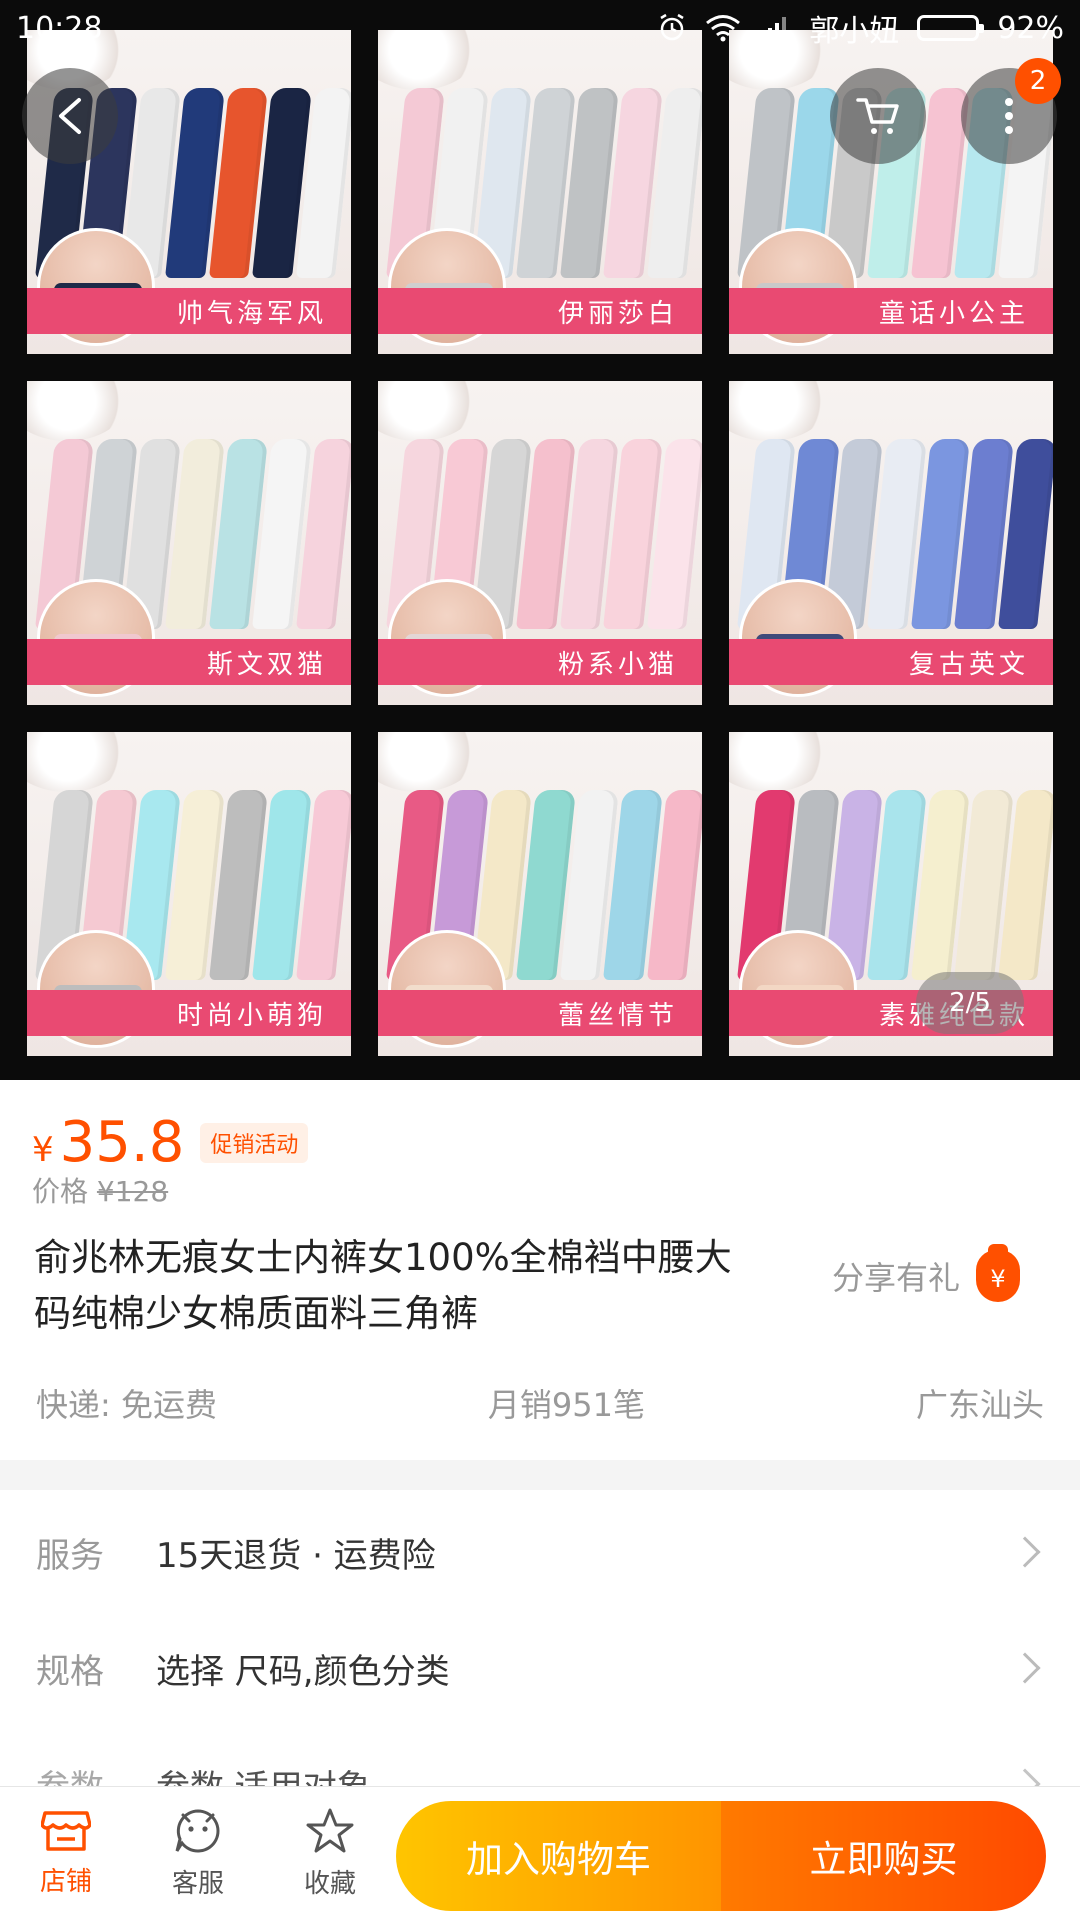 The height and width of the screenshot is (1920, 1080). I want to click on tile-style-label: 童话小公主, so click(891, 311).